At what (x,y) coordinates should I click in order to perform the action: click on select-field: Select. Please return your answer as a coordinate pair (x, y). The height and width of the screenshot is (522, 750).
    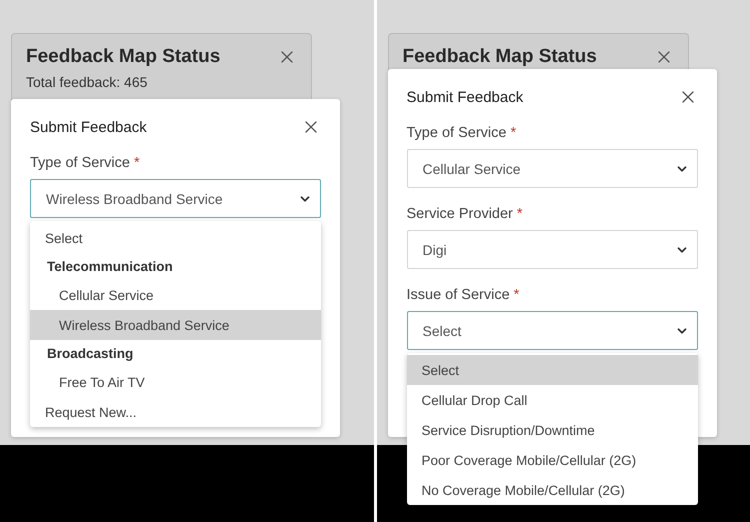
    Looking at the image, I should click on (552, 330).